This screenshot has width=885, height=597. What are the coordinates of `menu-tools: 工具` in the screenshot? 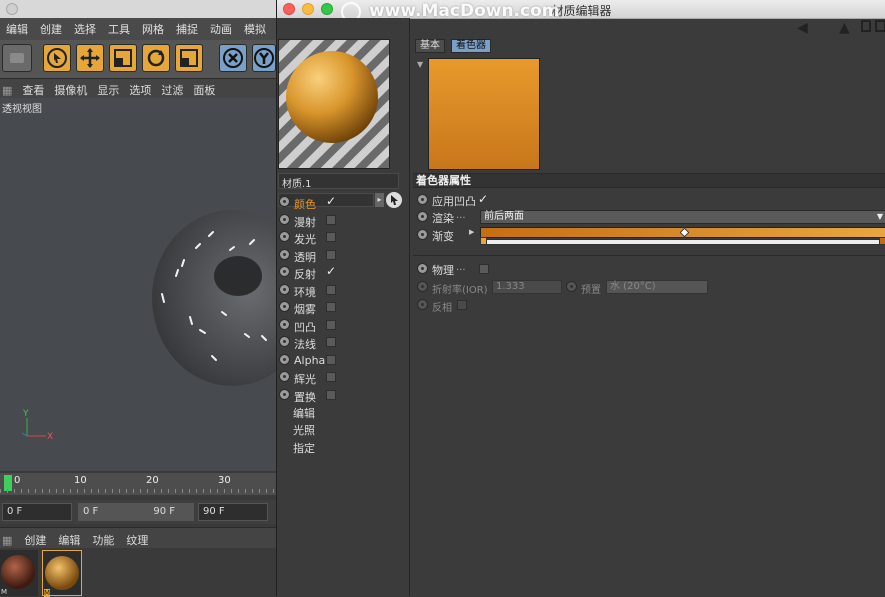 It's located at (119, 27).